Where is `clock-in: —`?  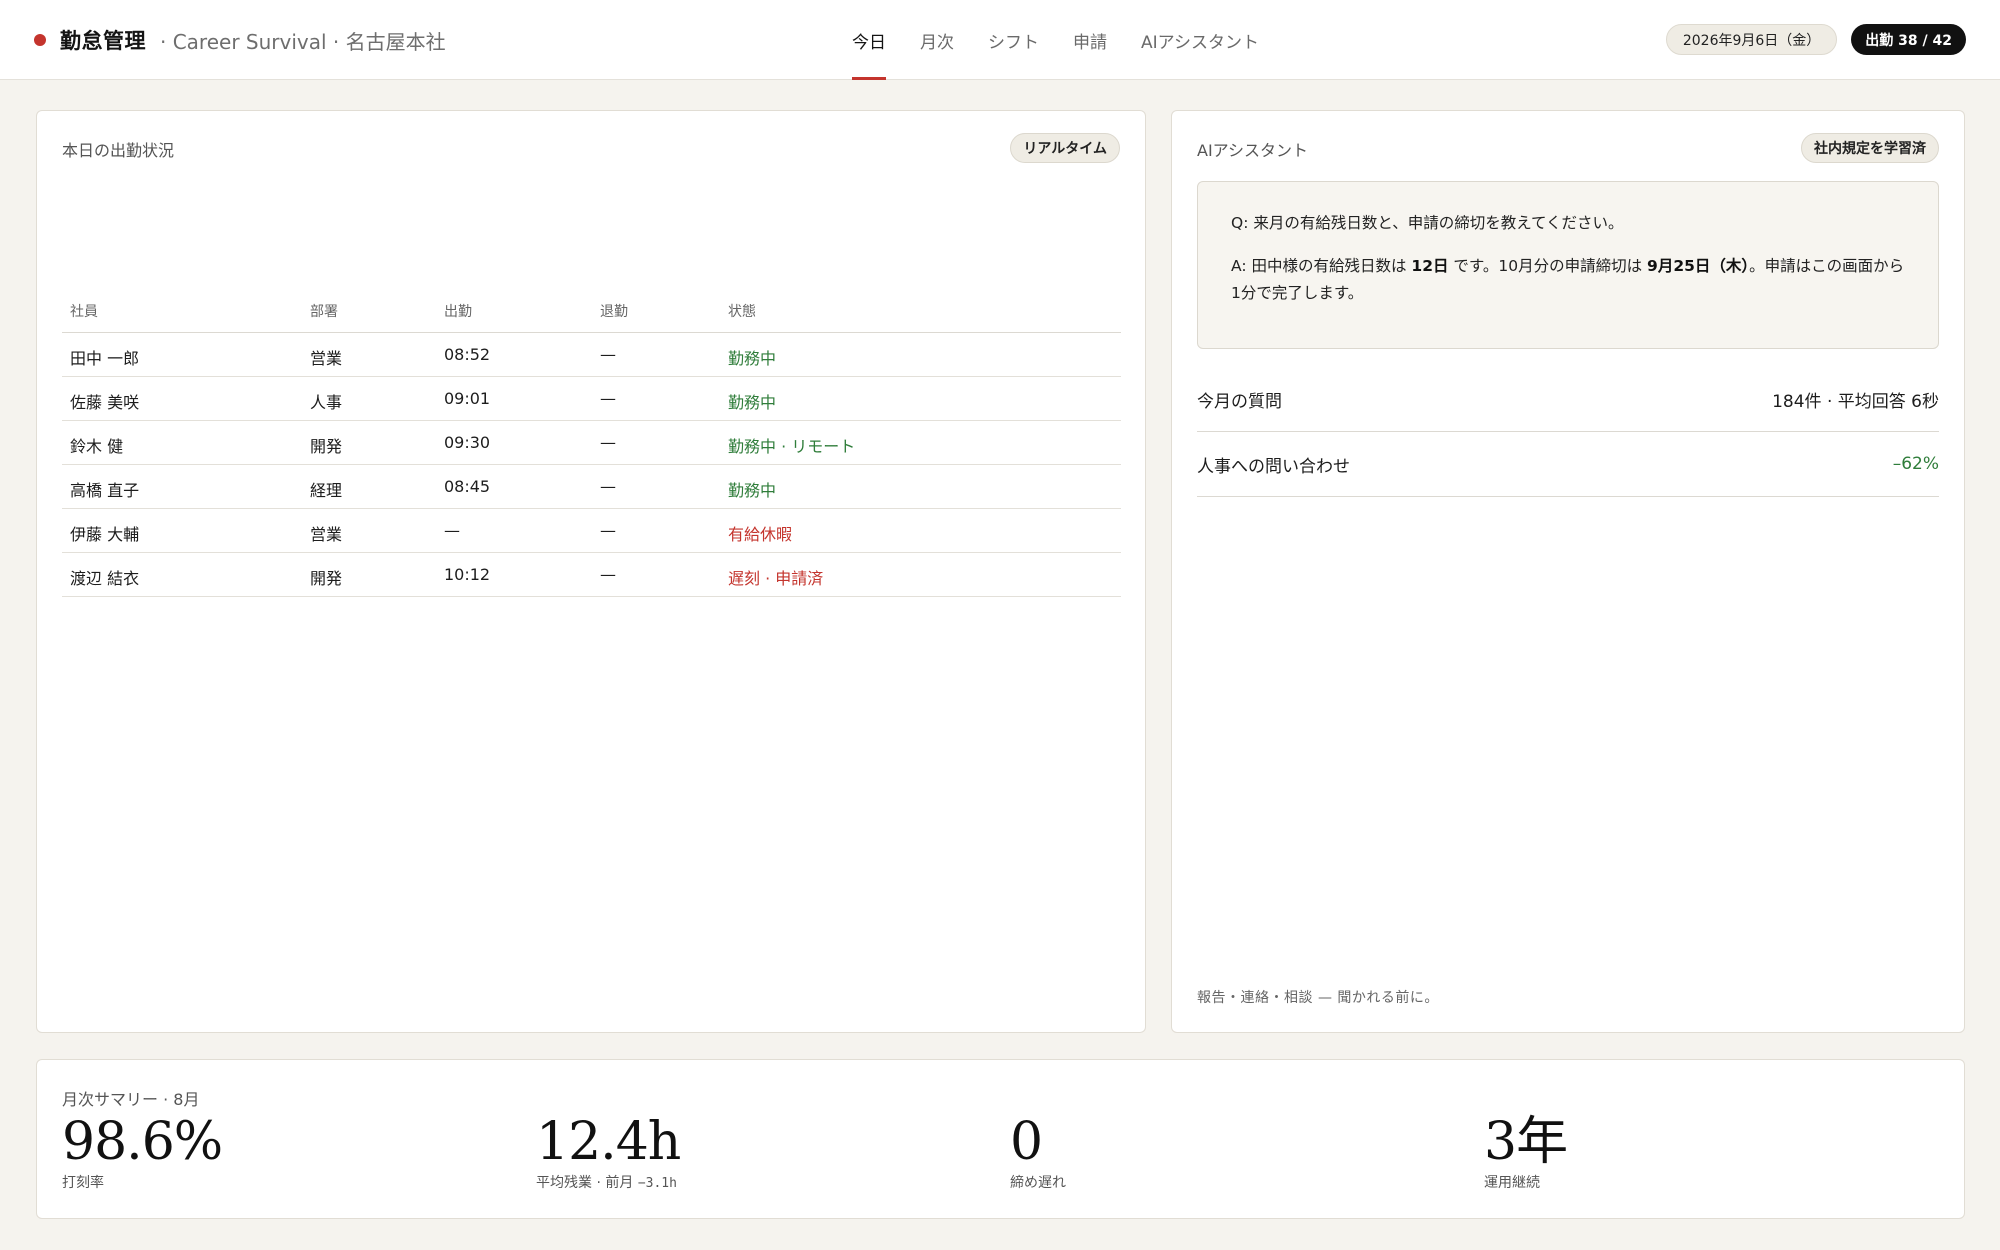 clock-in: — is located at coordinates (452, 530).